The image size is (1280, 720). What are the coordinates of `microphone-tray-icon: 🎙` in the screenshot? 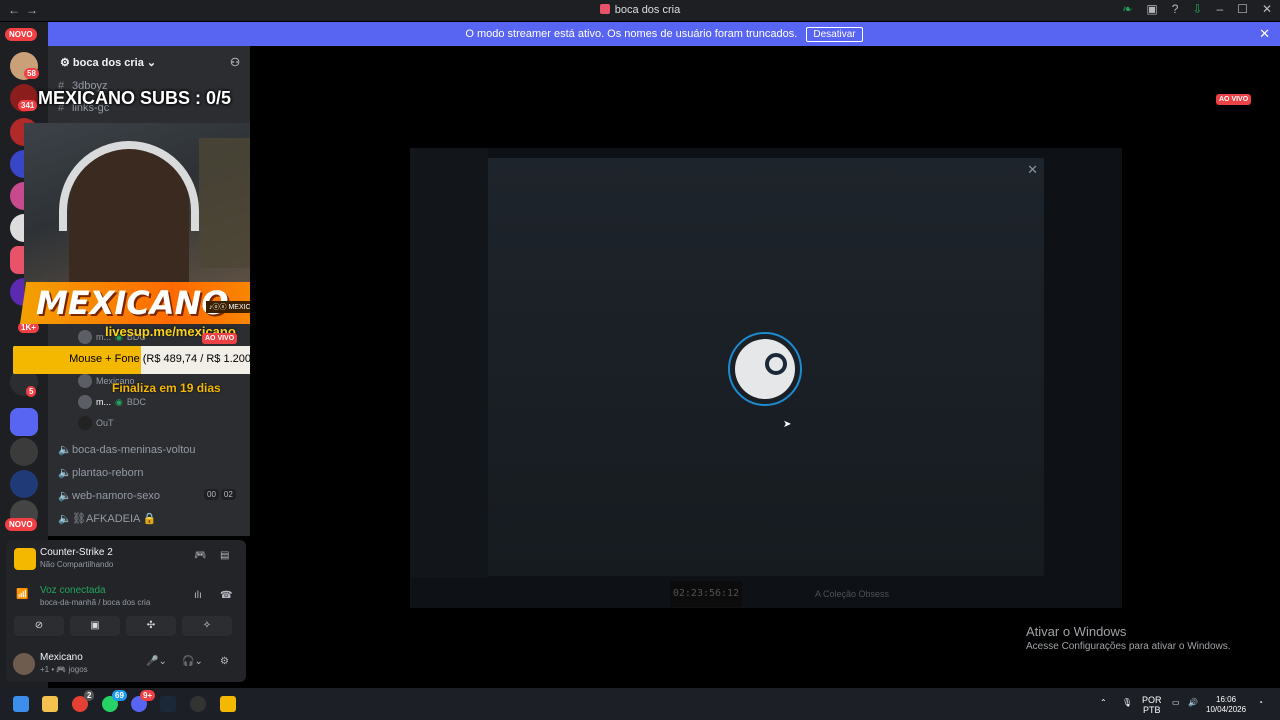 It's located at (1127, 703).